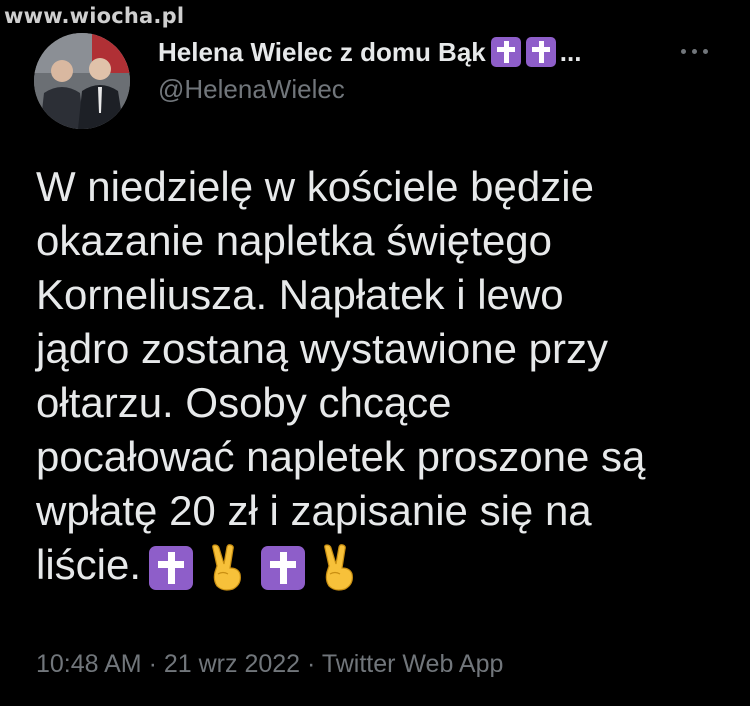  I want to click on tweet-line: Korneliusza. Napłatek i lewo, so click(300, 294).